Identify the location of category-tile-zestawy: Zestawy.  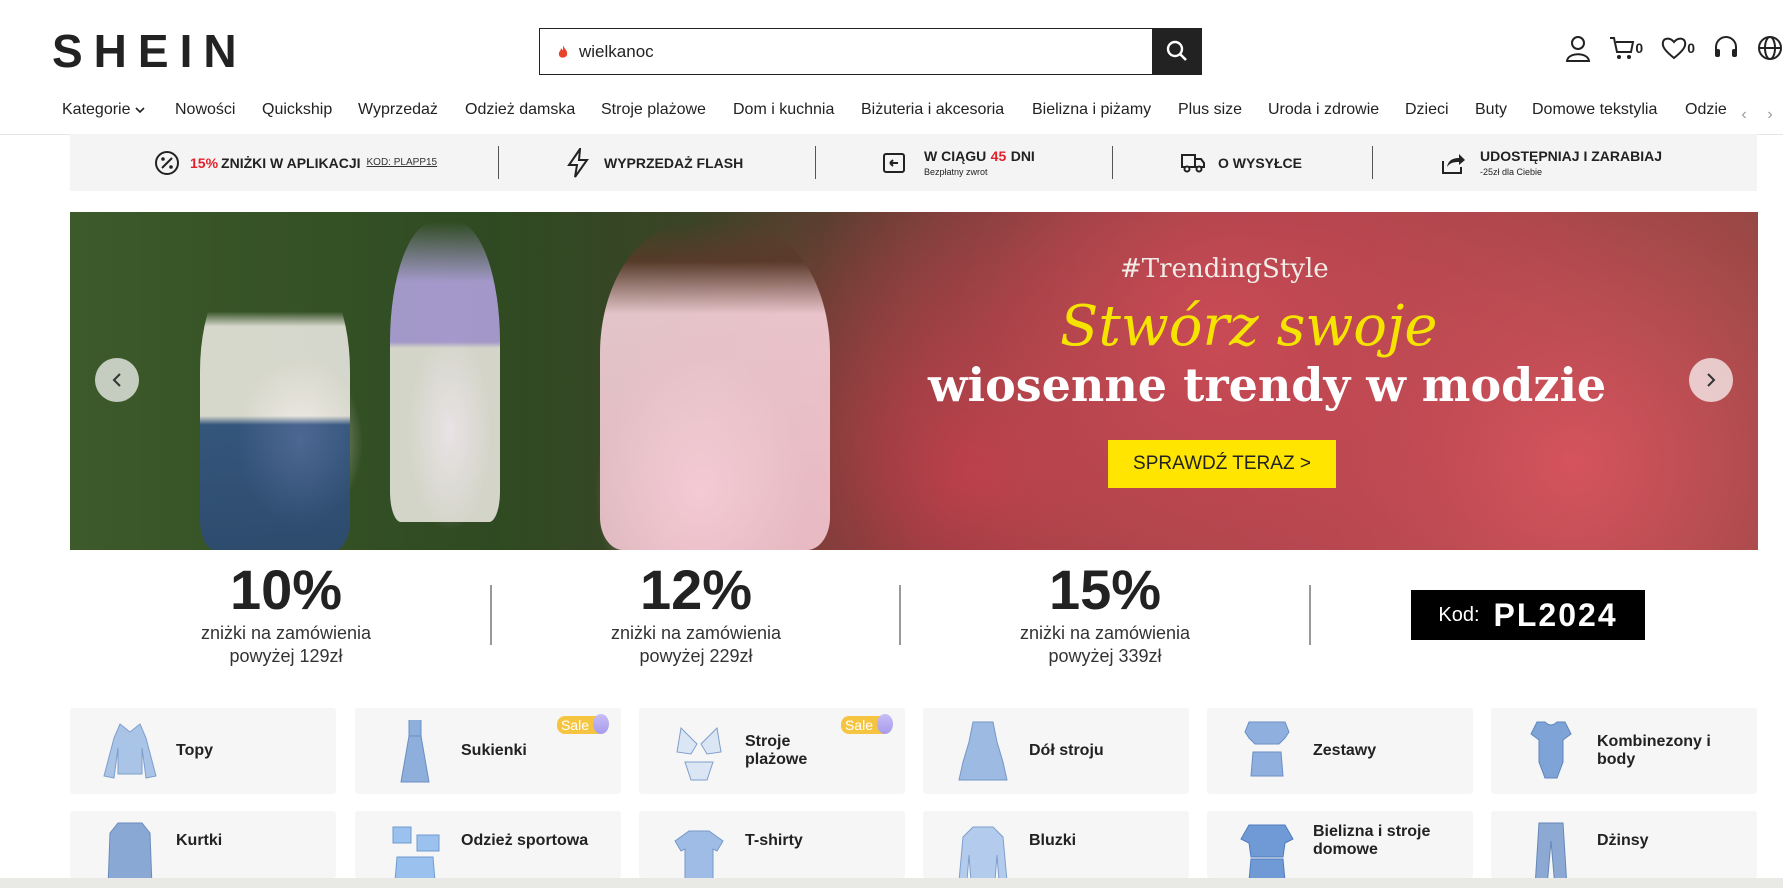
(1340, 751).